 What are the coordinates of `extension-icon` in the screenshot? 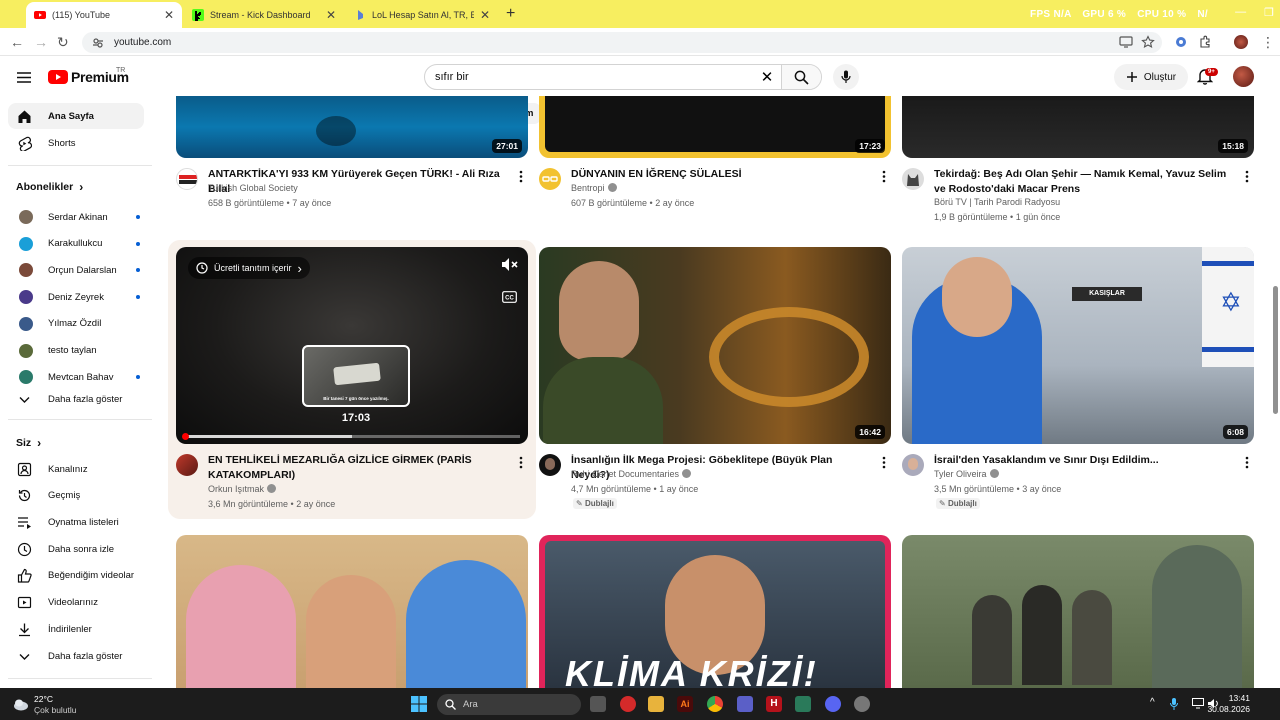 It's located at (1181, 42).